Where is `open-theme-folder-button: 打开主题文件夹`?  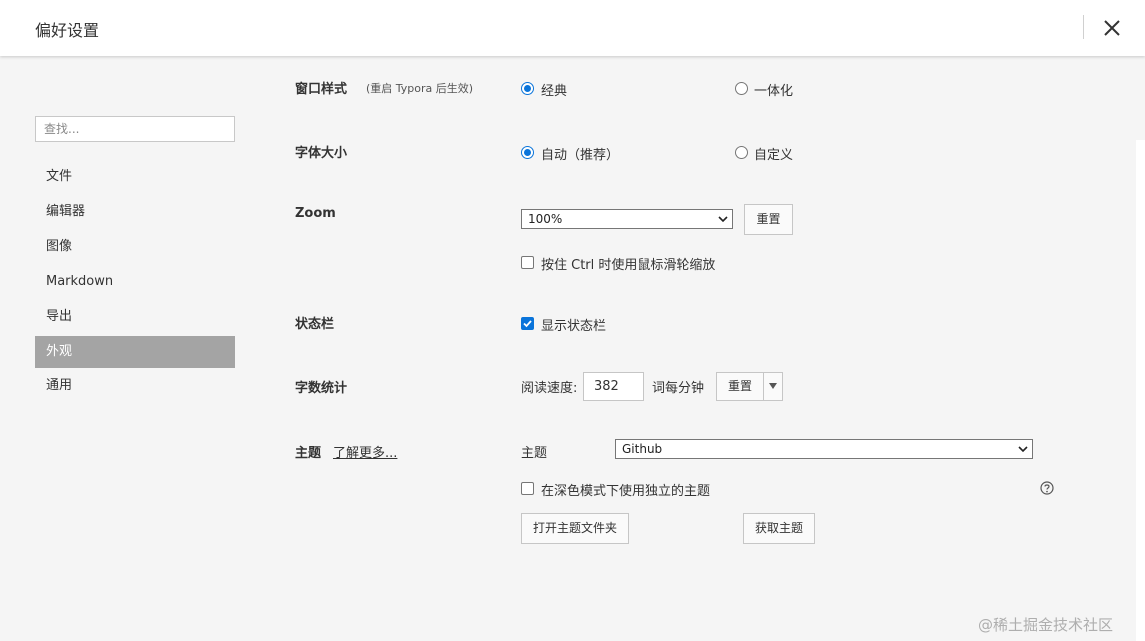 open-theme-folder-button: 打开主题文件夹 is located at coordinates (575, 528).